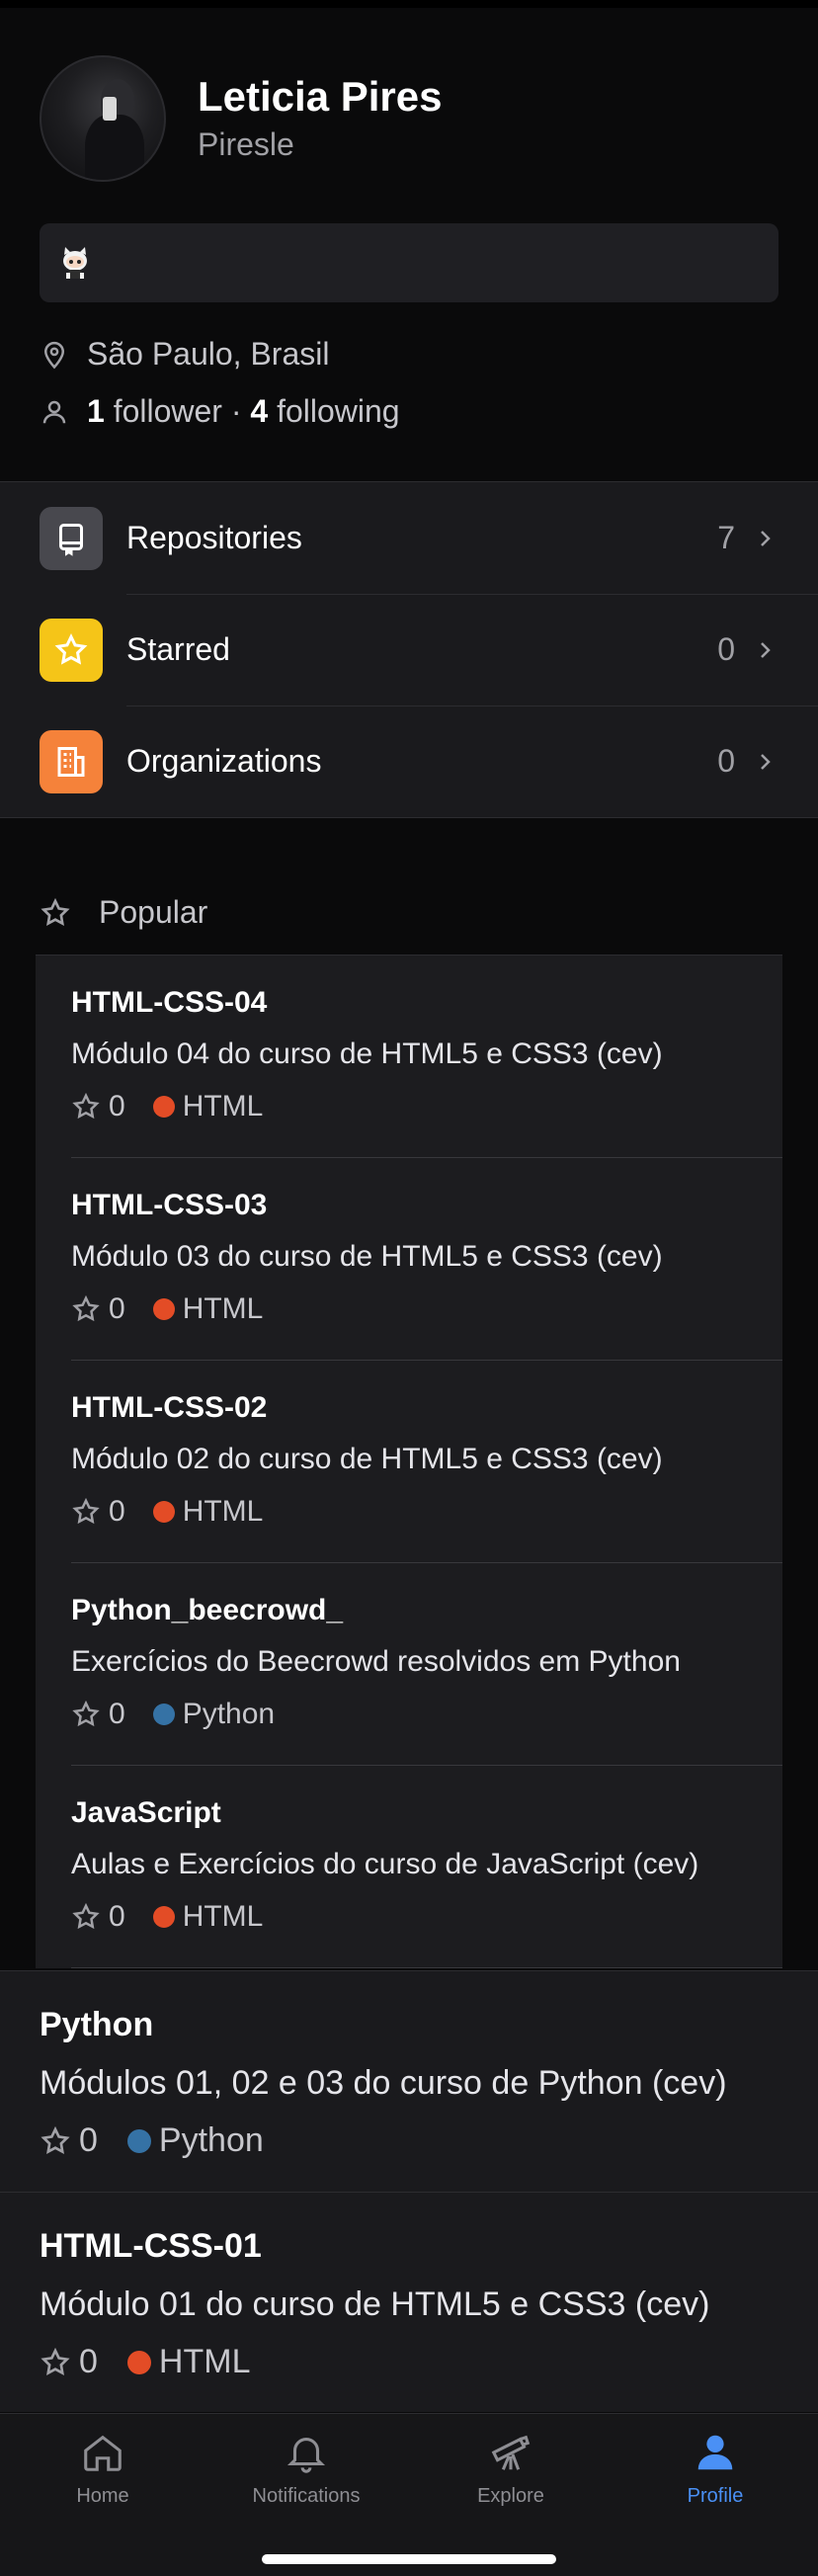 This screenshot has width=818, height=2576. What do you see at coordinates (103, 118) in the screenshot?
I see `avatar` at bounding box center [103, 118].